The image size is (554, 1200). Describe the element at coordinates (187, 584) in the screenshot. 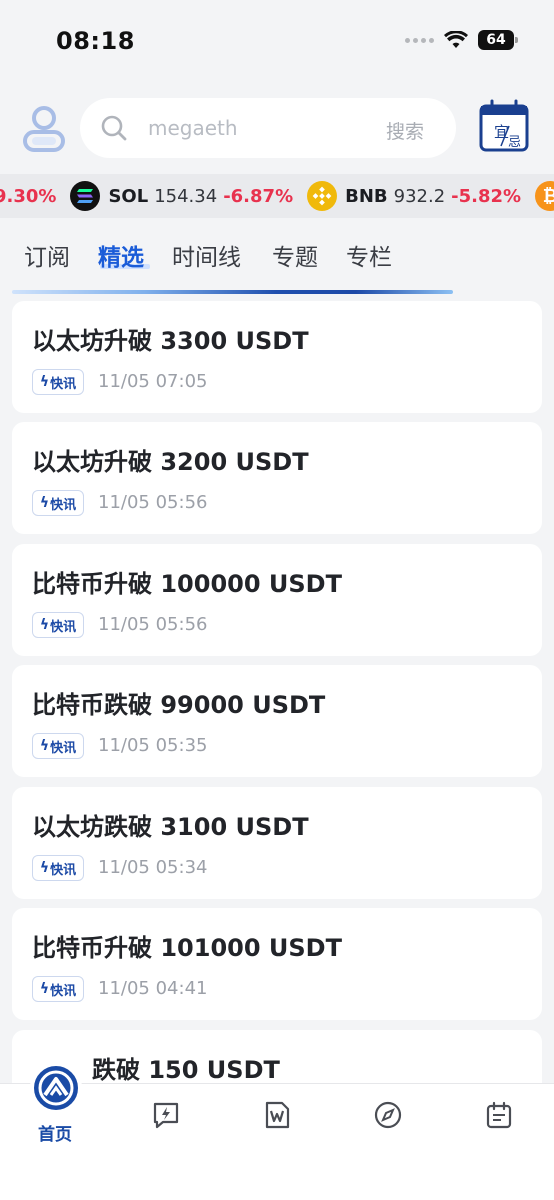

I see `news-title: 比特币升破 100000 USDT` at that location.